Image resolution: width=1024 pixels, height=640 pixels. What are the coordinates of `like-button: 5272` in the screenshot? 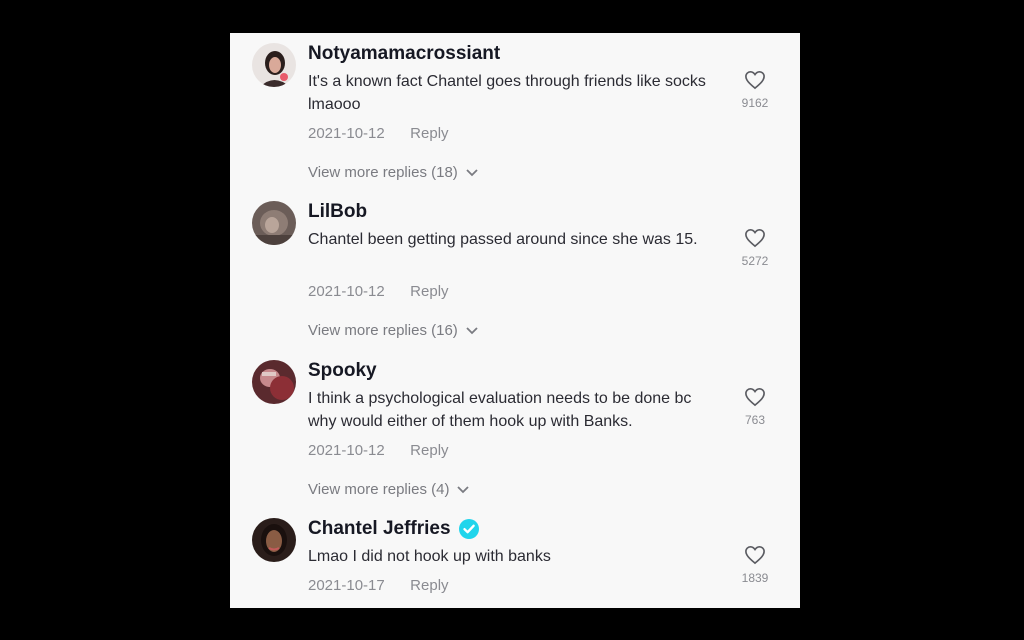 It's located at (755, 248).